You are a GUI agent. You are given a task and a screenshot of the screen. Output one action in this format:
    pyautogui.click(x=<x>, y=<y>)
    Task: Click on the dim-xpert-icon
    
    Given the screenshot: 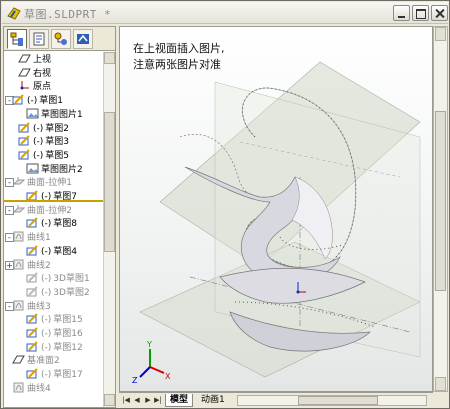 What is the action you would take?
    pyautogui.click(x=83, y=39)
    